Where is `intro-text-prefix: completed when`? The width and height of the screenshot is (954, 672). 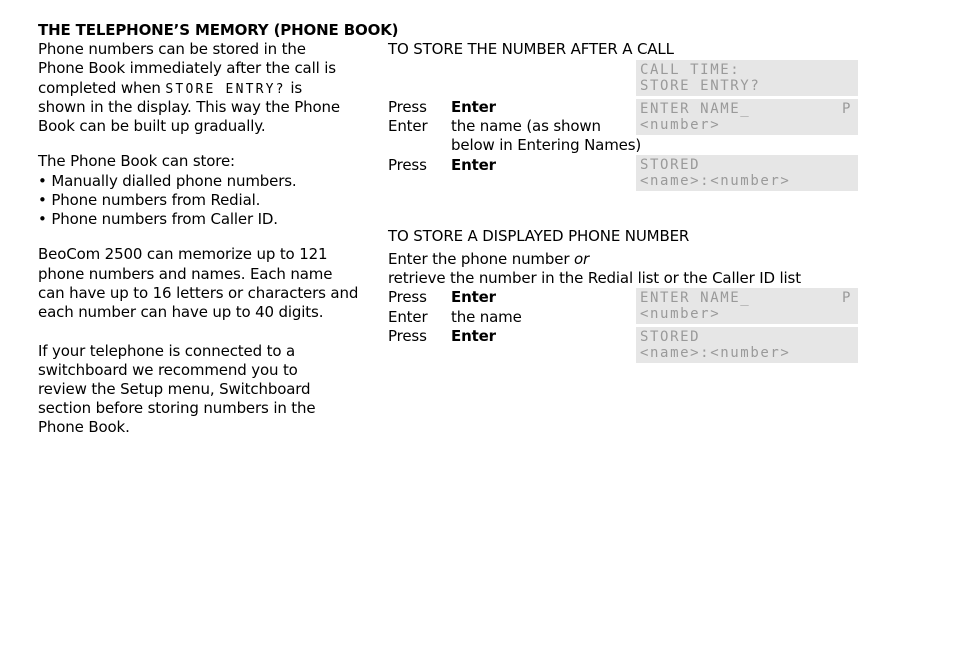 intro-text-prefix: completed when is located at coordinates (102, 88).